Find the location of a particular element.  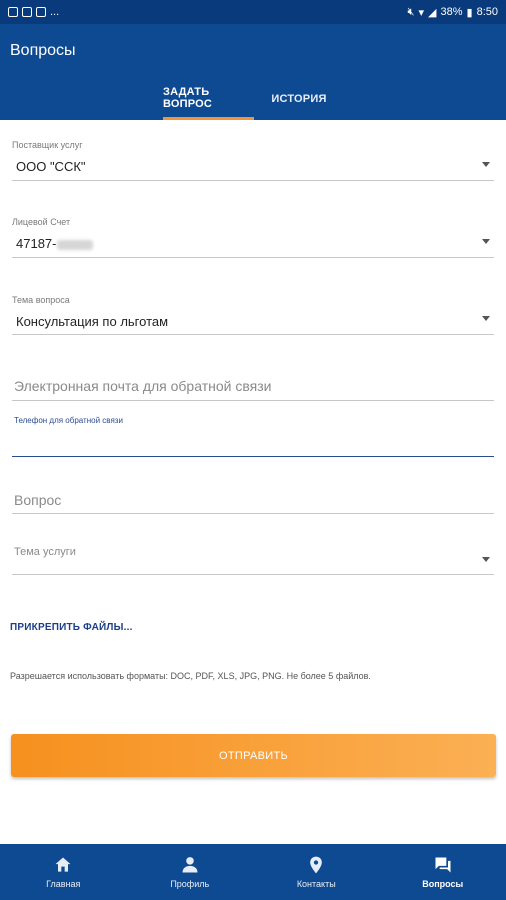

nav-profile: Профиль is located at coordinates (190, 872).